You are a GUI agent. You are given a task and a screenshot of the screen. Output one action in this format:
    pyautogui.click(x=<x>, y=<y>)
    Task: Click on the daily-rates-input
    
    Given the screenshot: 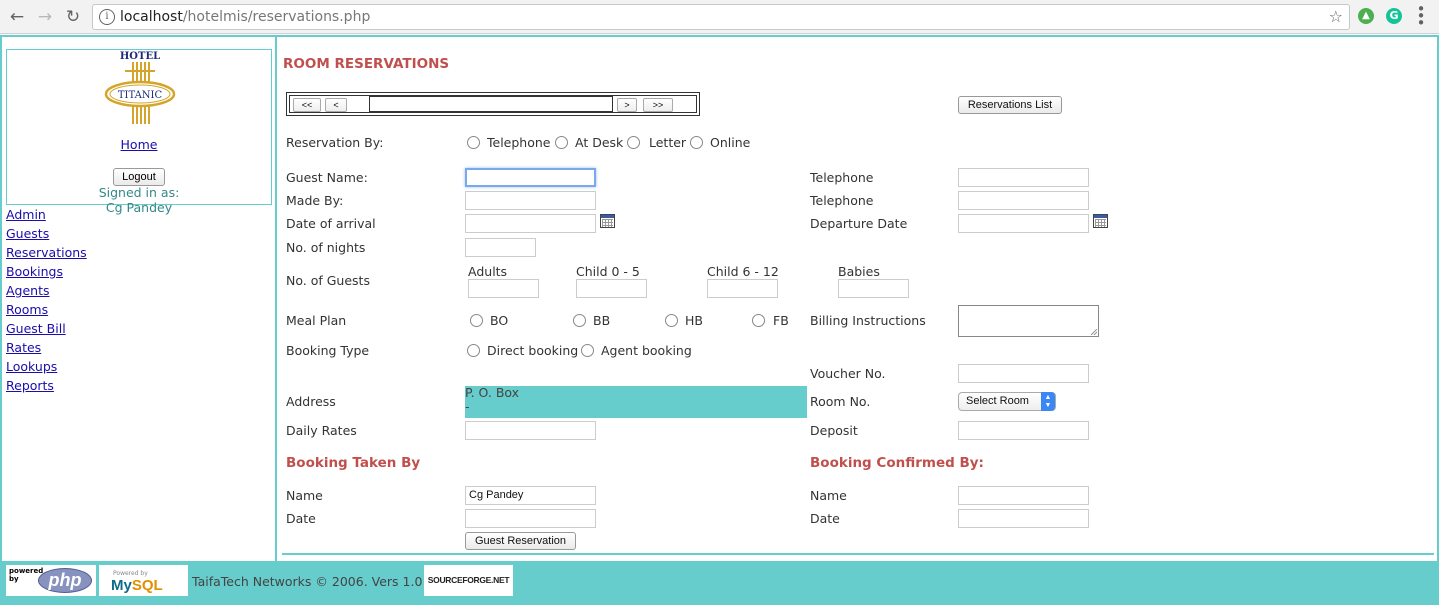 What is the action you would take?
    pyautogui.click(x=530, y=430)
    